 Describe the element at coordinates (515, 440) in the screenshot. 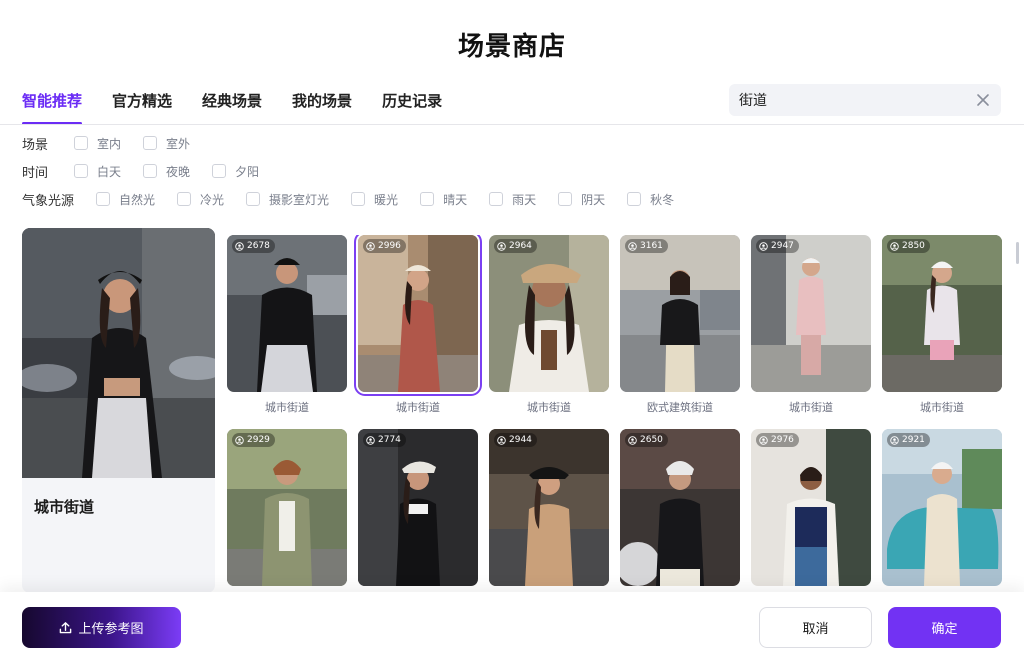

I see `usage-count-badge: 2944` at that location.